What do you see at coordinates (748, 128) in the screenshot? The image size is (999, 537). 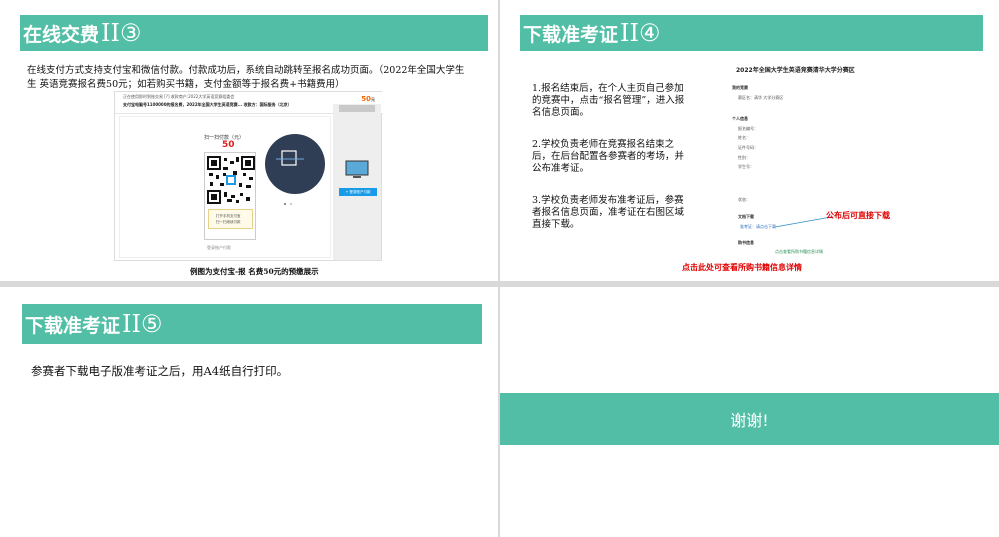 I see `info-row: 报名编号：` at bounding box center [748, 128].